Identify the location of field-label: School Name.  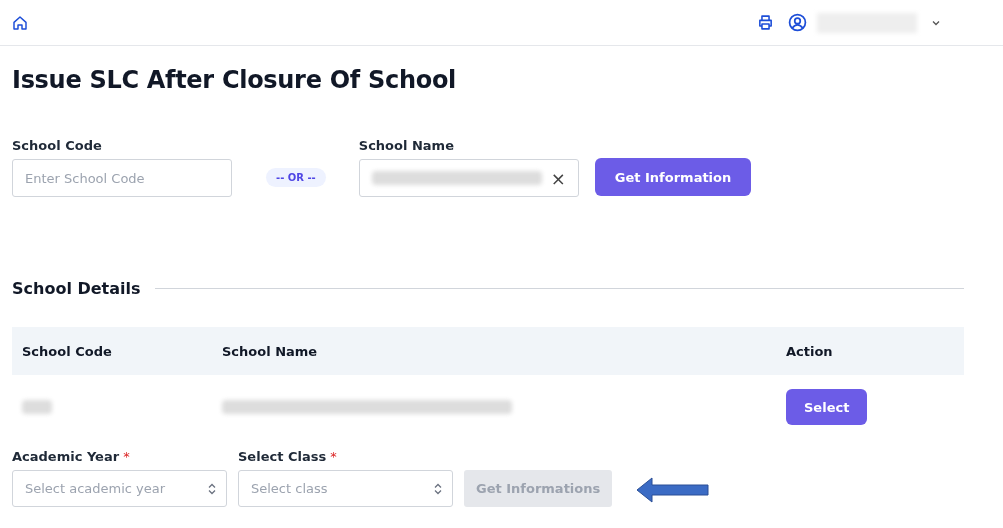
(406, 145).